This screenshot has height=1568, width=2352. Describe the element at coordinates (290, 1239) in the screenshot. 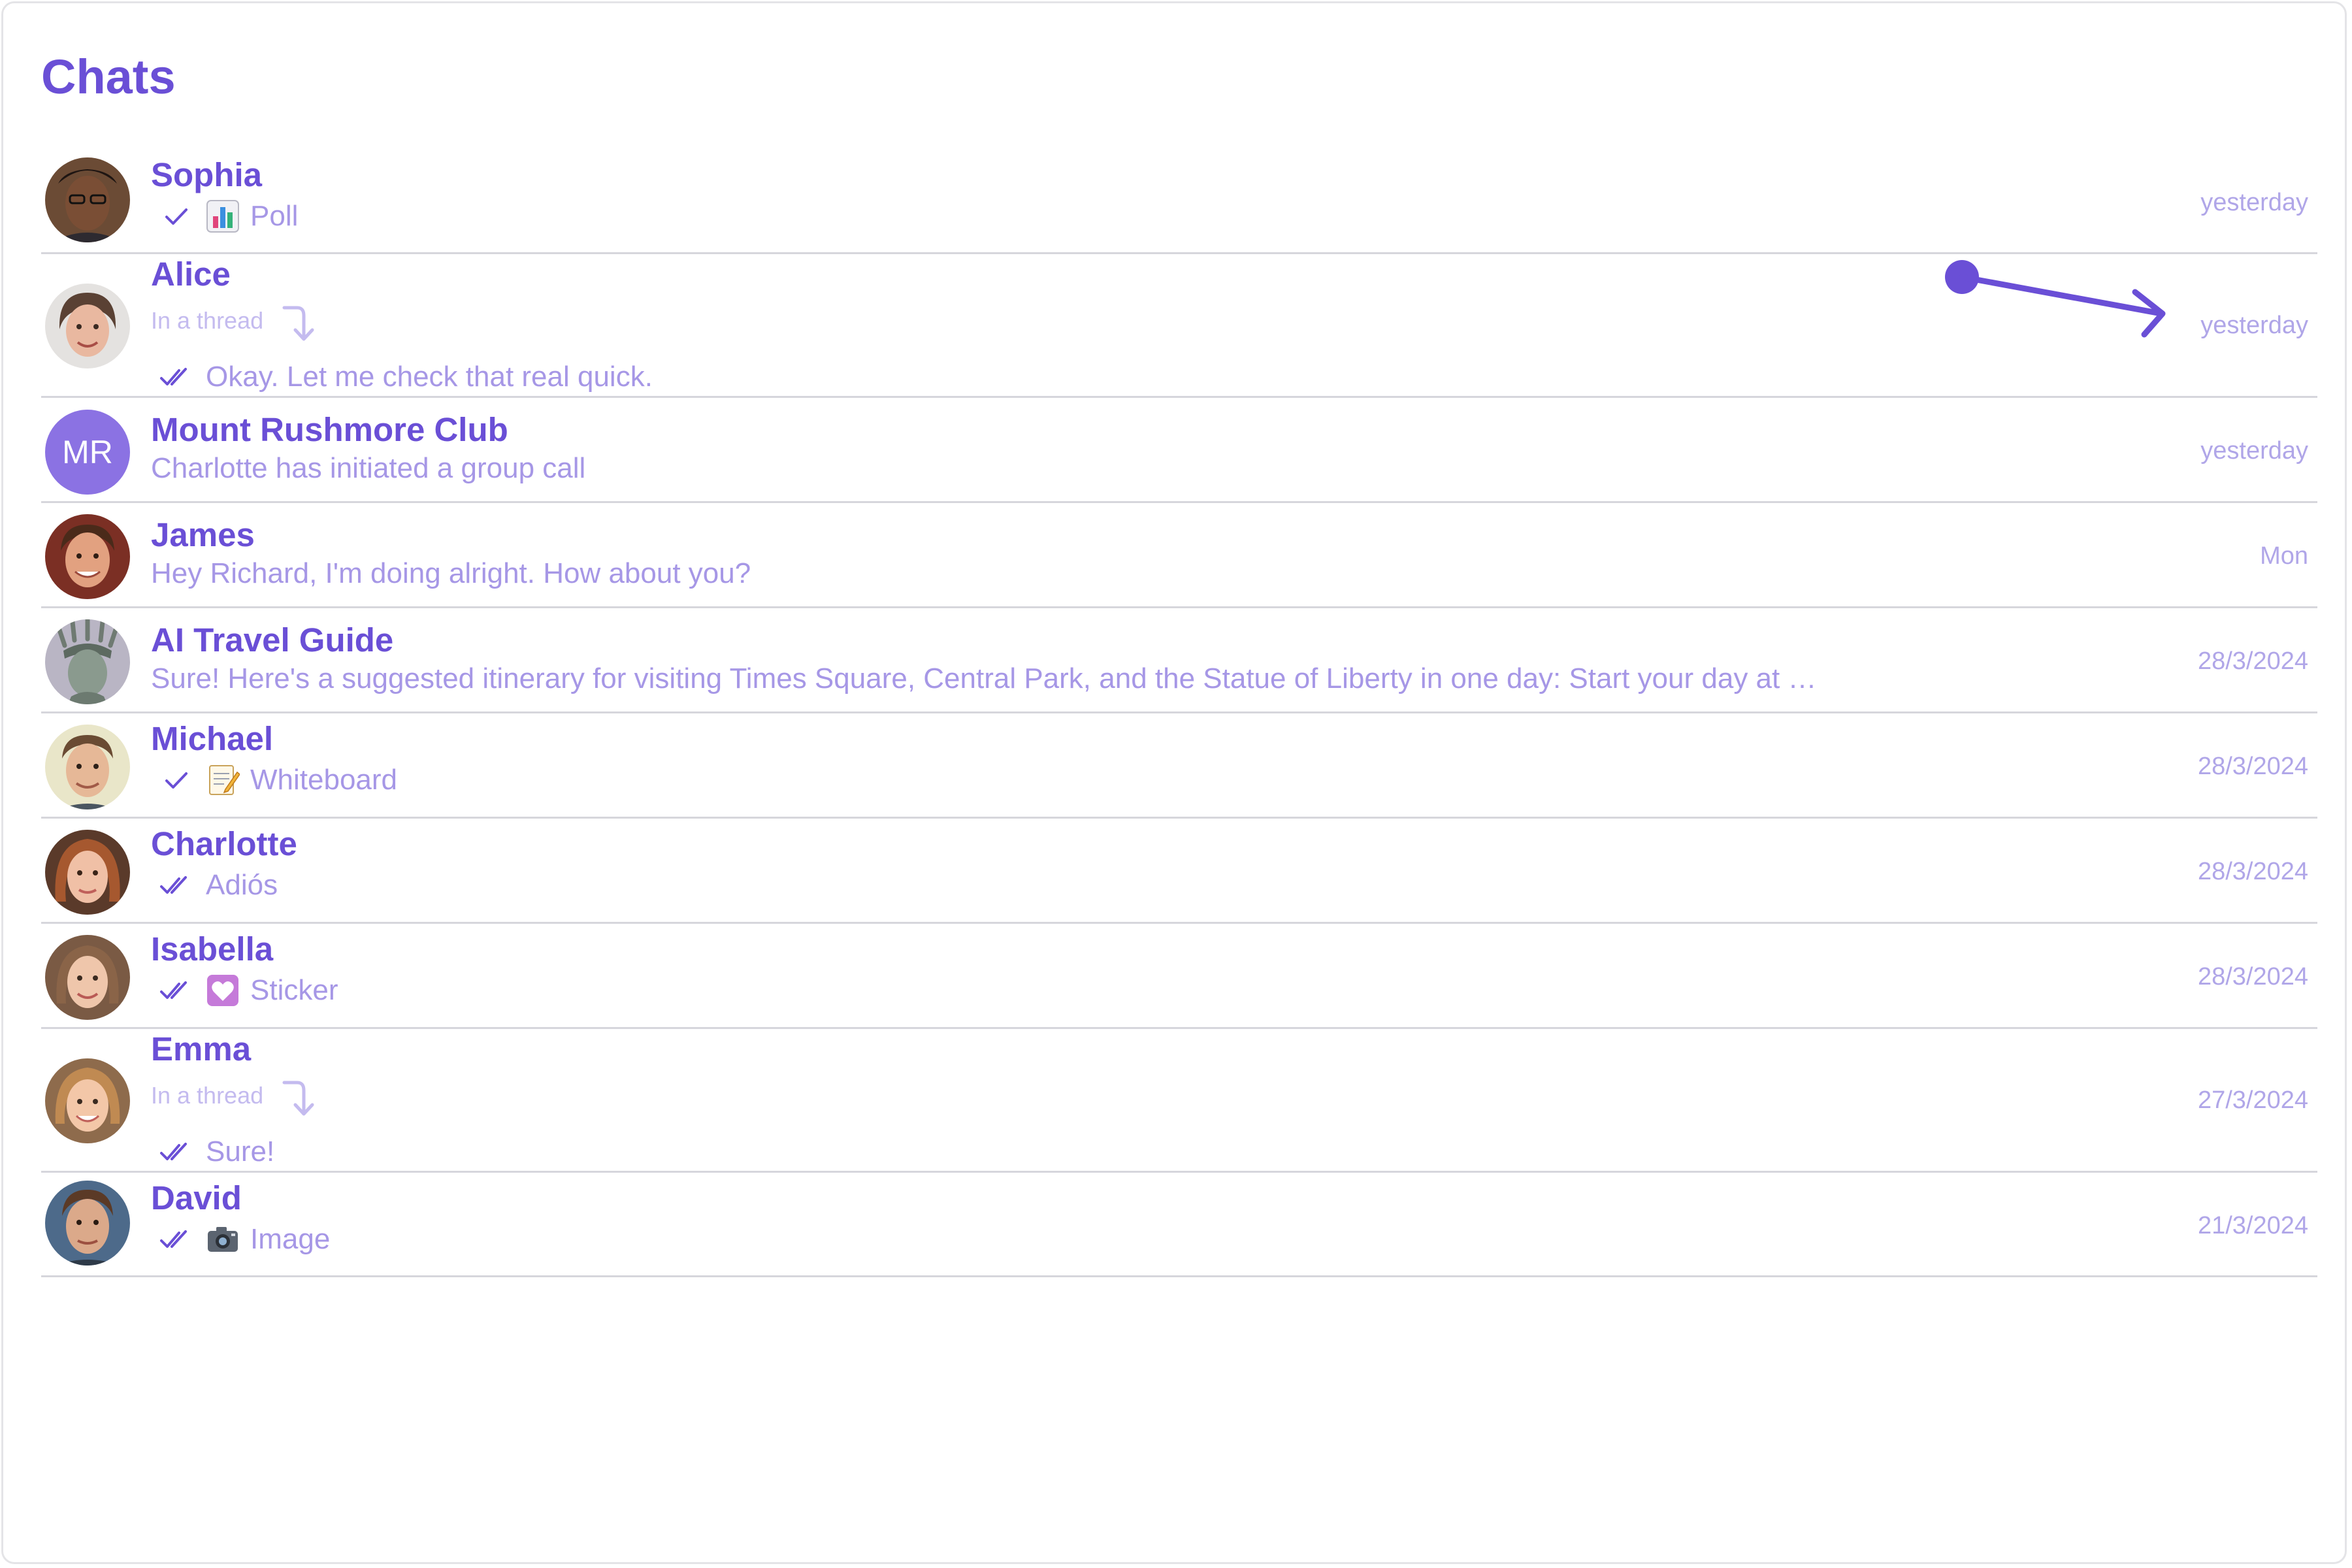

I see `message-preview: Image` at that location.